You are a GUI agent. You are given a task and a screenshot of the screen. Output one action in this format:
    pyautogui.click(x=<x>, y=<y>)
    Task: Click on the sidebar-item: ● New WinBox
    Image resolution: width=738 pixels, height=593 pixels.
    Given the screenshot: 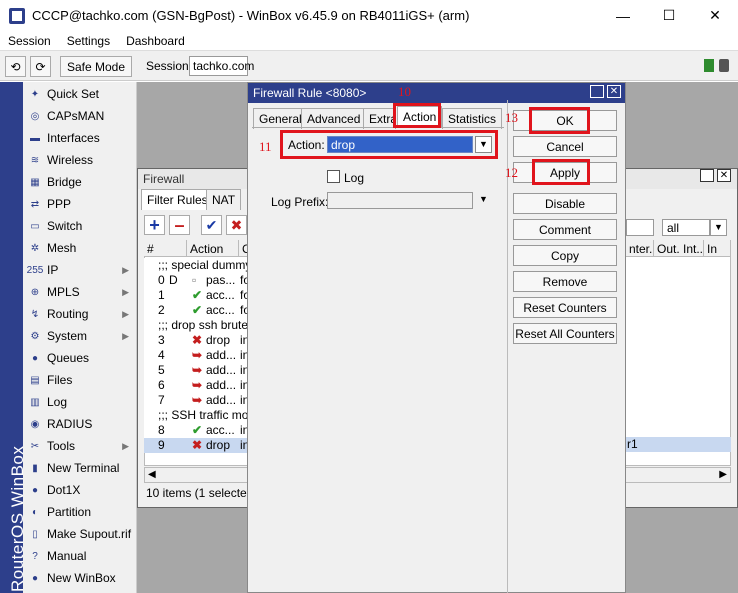 What is the action you would take?
    pyautogui.click(x=80, y=578)
    